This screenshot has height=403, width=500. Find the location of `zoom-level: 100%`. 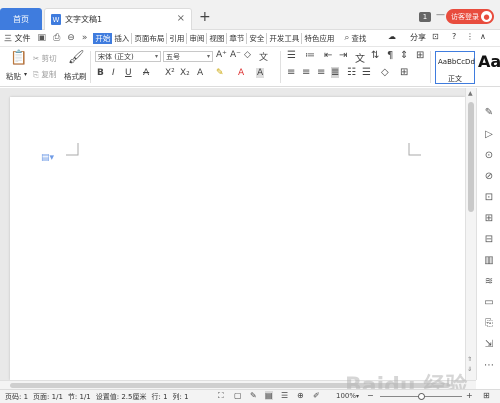

zoom-level: 100% is located at coordinates (346, 396).